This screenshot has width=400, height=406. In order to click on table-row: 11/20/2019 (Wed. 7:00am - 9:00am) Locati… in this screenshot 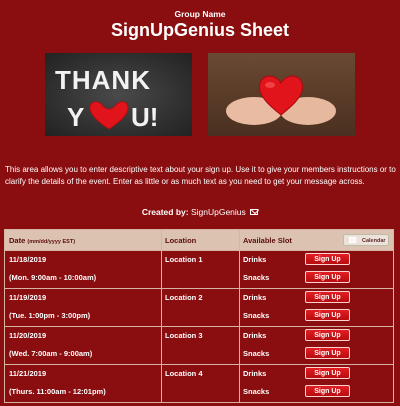, I will do `click(199, 345)`.